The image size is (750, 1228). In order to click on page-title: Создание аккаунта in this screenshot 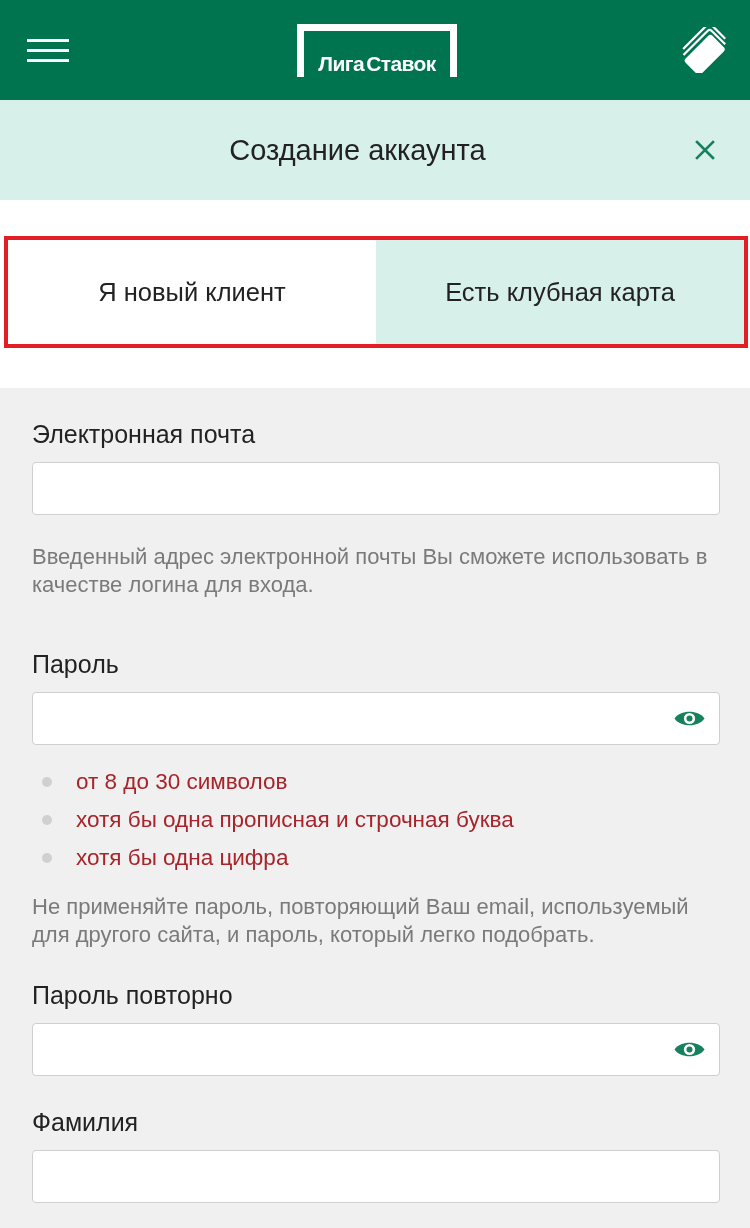, I will do `click(357, 150)`.